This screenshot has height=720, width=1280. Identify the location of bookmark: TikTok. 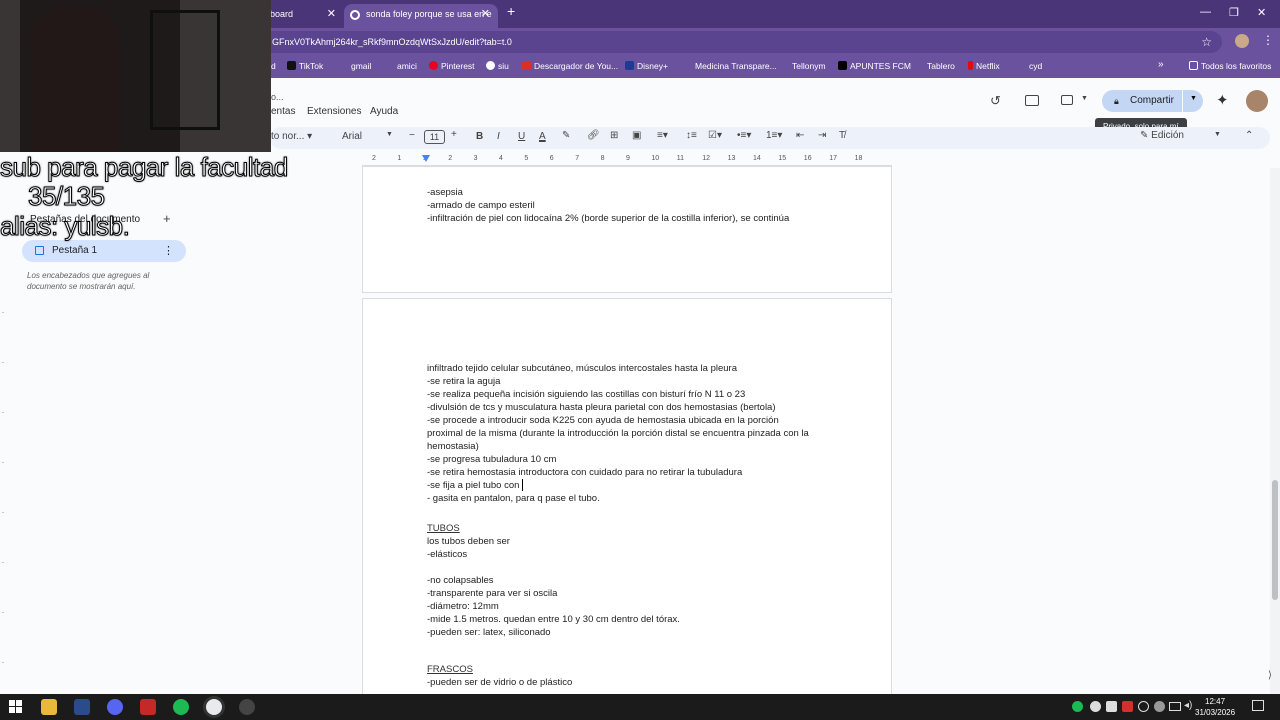
(305, 66).